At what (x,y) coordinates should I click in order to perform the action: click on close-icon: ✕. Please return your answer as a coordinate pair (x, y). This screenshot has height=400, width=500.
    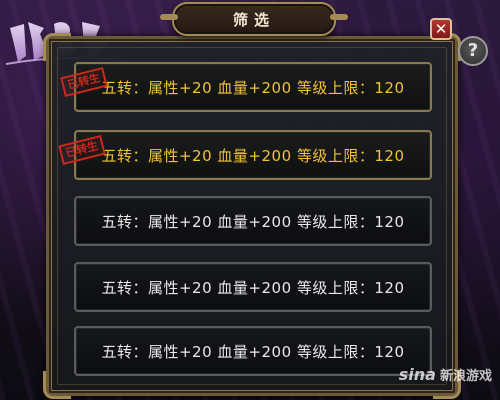
    Looking at the image, I should click on (441, 29).